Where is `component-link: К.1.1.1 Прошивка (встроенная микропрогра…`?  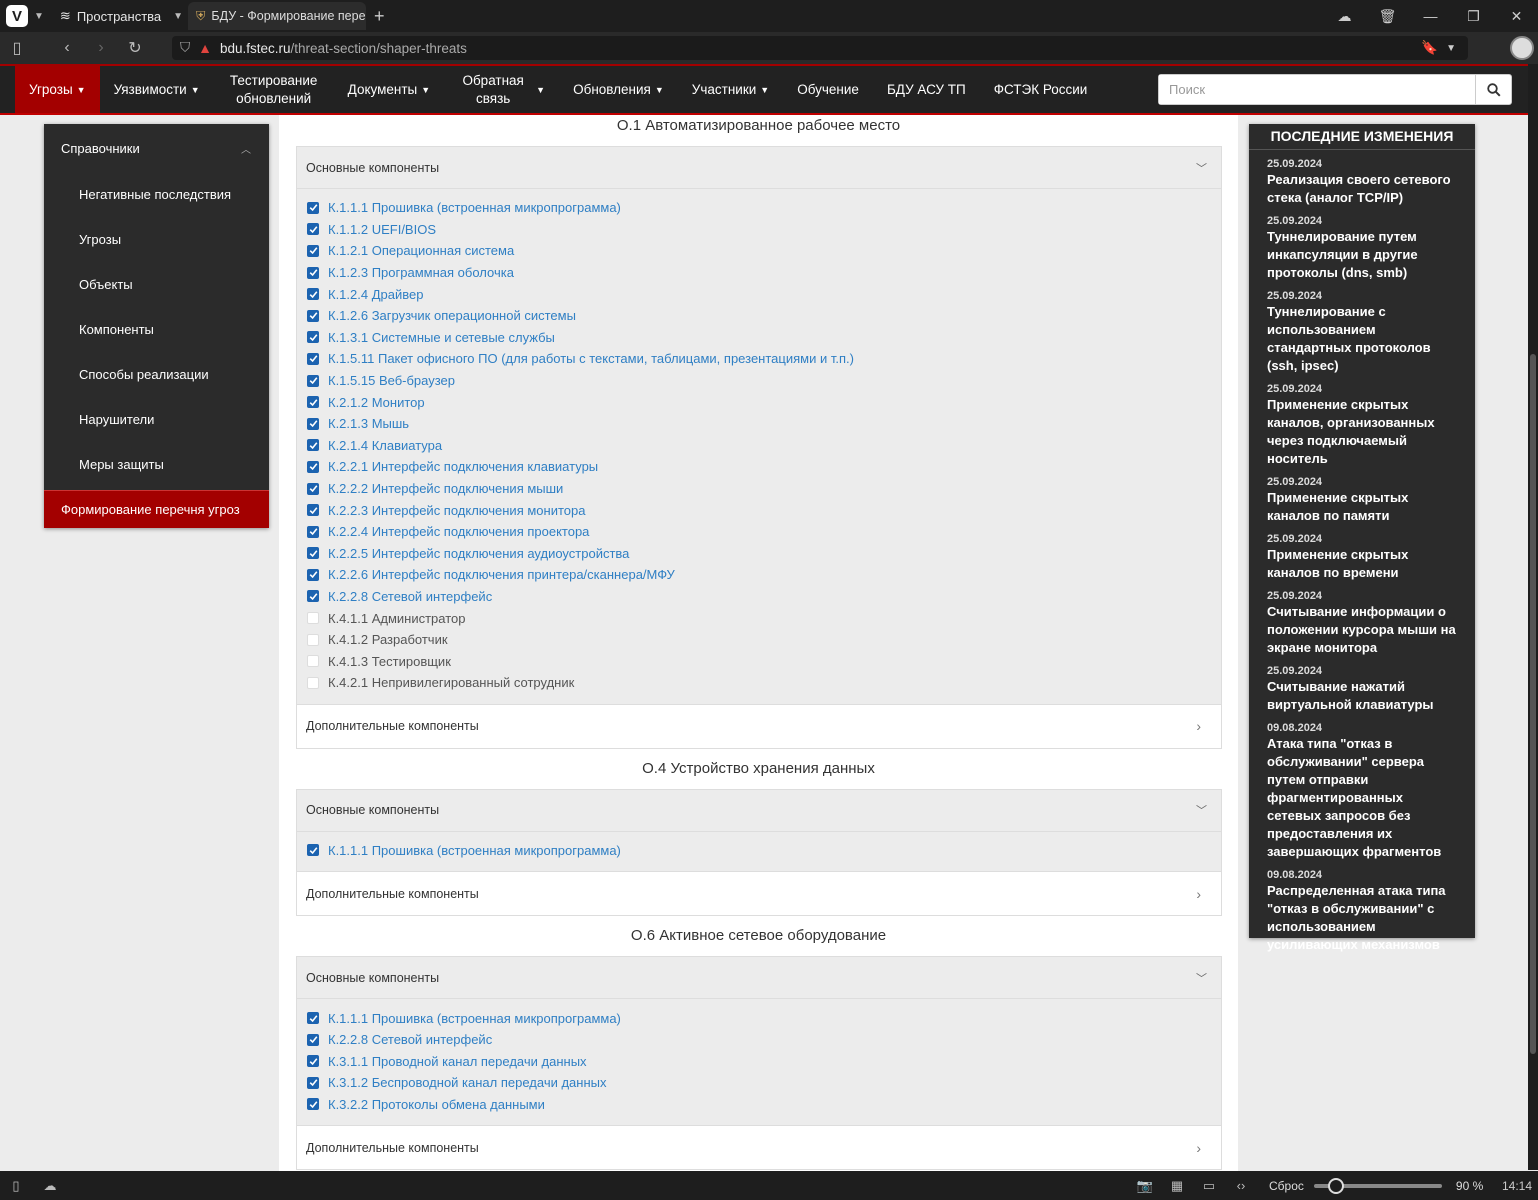
component-link: К.1.1.1 Прошивка (встроенная микропрогра… is located at coordinates (474, 207).